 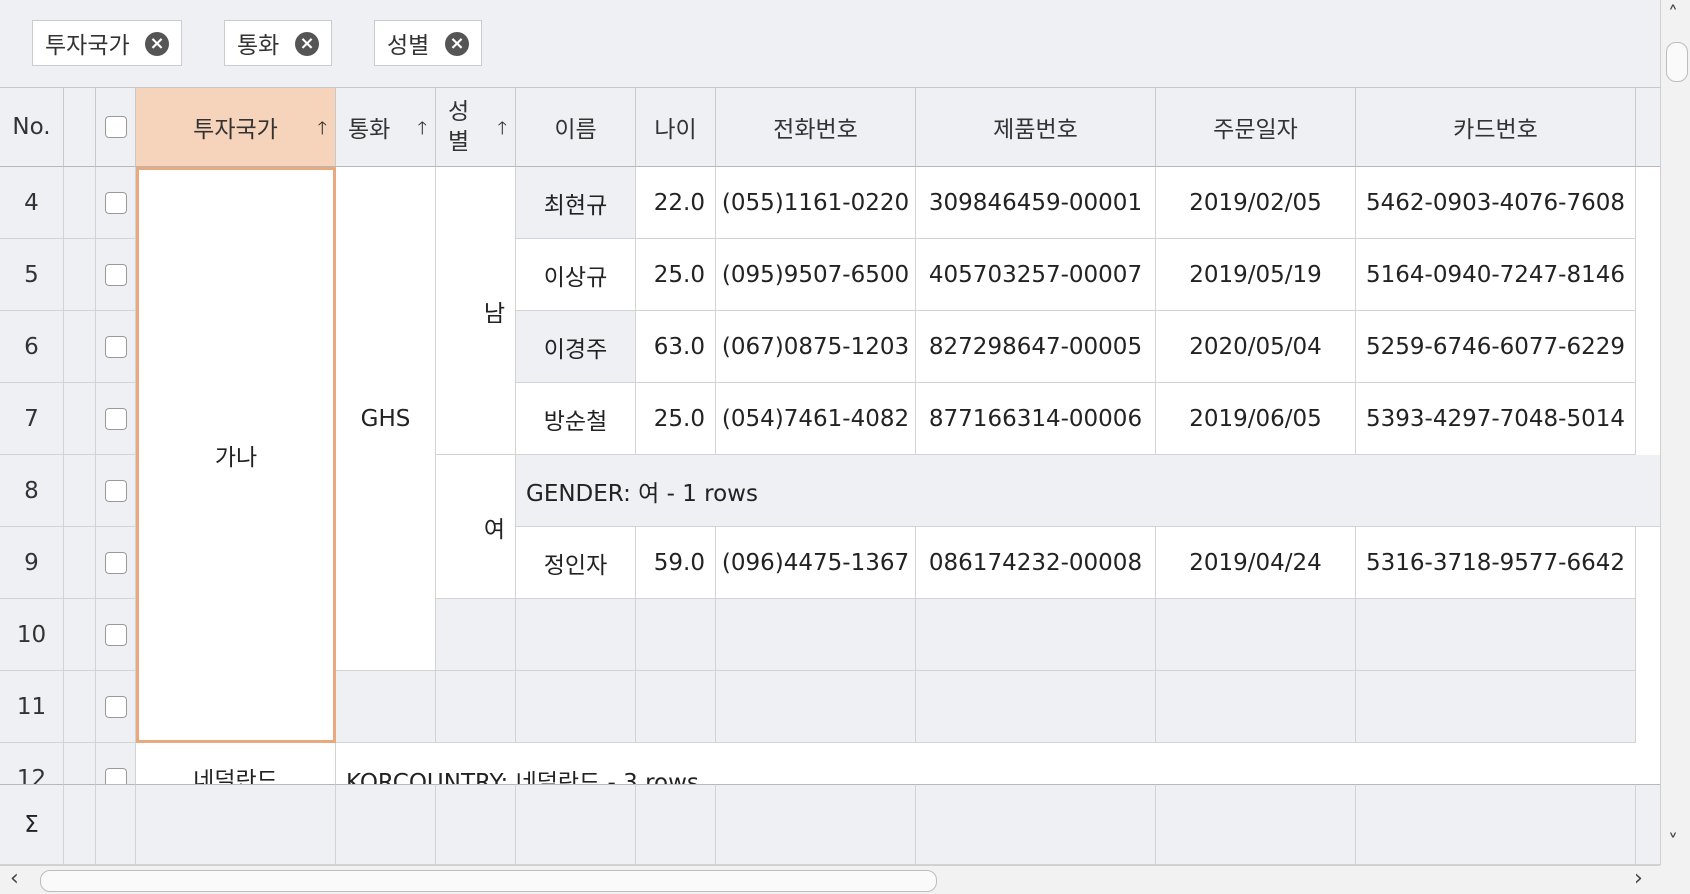 I want to click on group-row-label: KORCOUNTRY: 네덜란드 - 3 rows, so click(x=522, y=777).